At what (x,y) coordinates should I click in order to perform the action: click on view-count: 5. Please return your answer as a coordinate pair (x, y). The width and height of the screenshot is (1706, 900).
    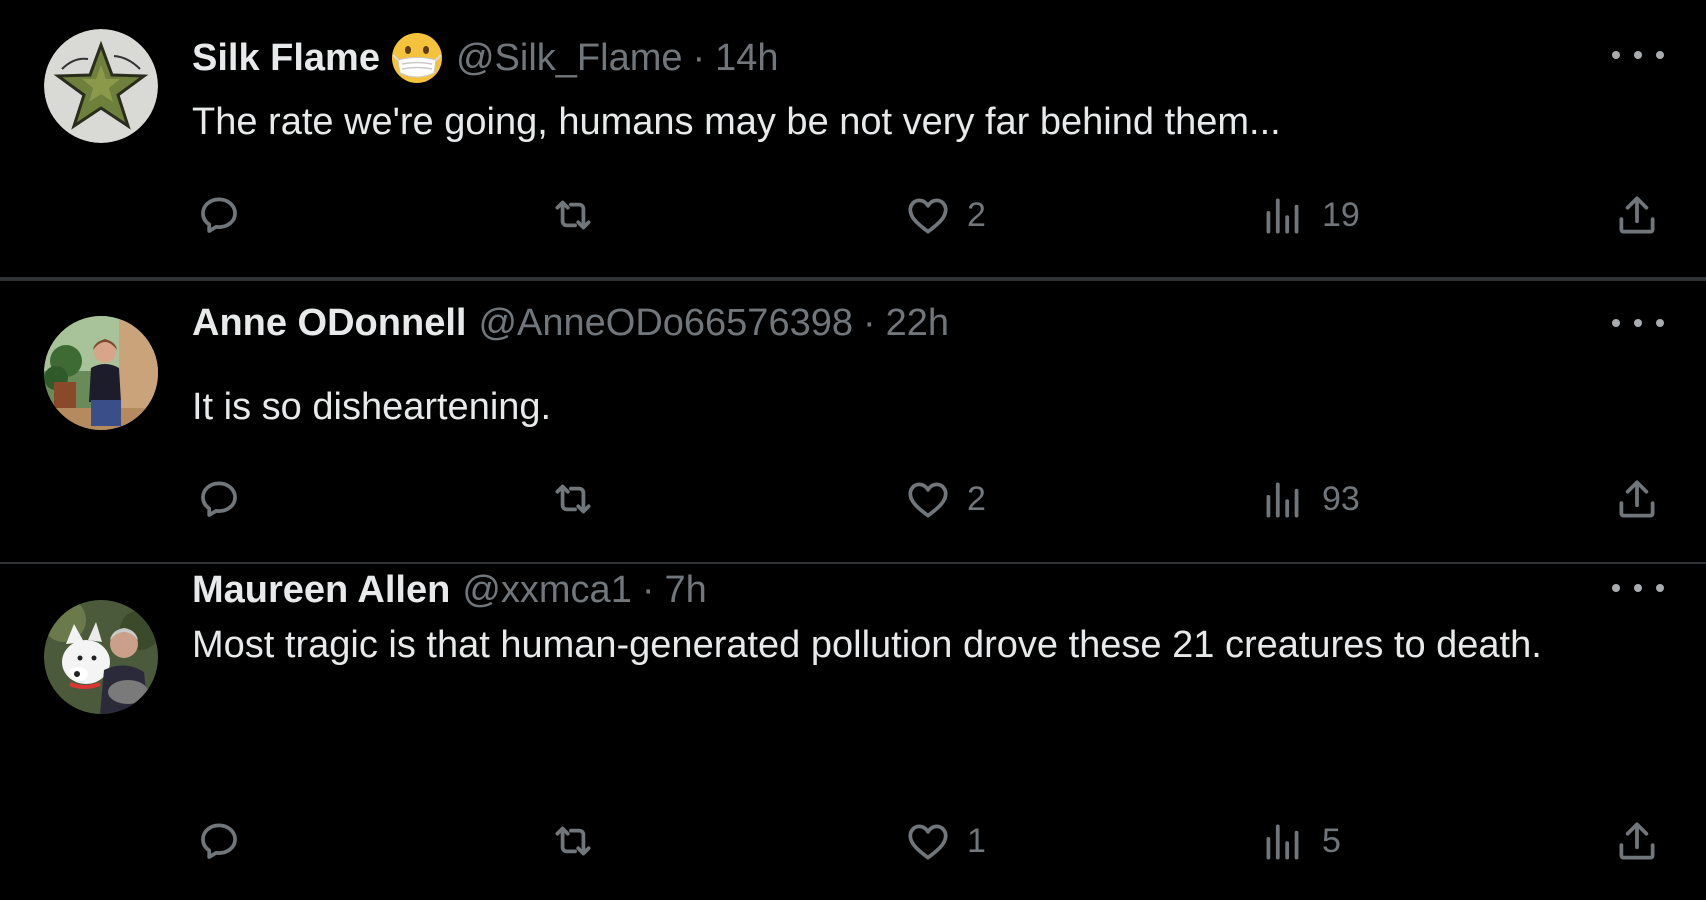
    Looking at the image, I should click on (1331, 840).